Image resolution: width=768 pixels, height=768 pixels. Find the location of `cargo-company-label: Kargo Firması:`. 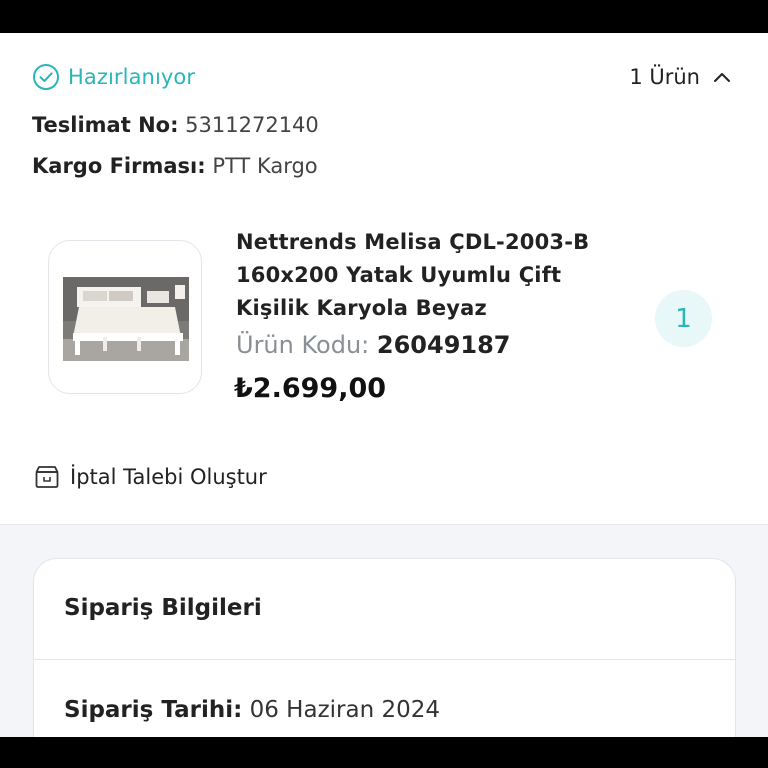

cargo-company-label: Kargo Firması: is located at coordinates (119, 166).